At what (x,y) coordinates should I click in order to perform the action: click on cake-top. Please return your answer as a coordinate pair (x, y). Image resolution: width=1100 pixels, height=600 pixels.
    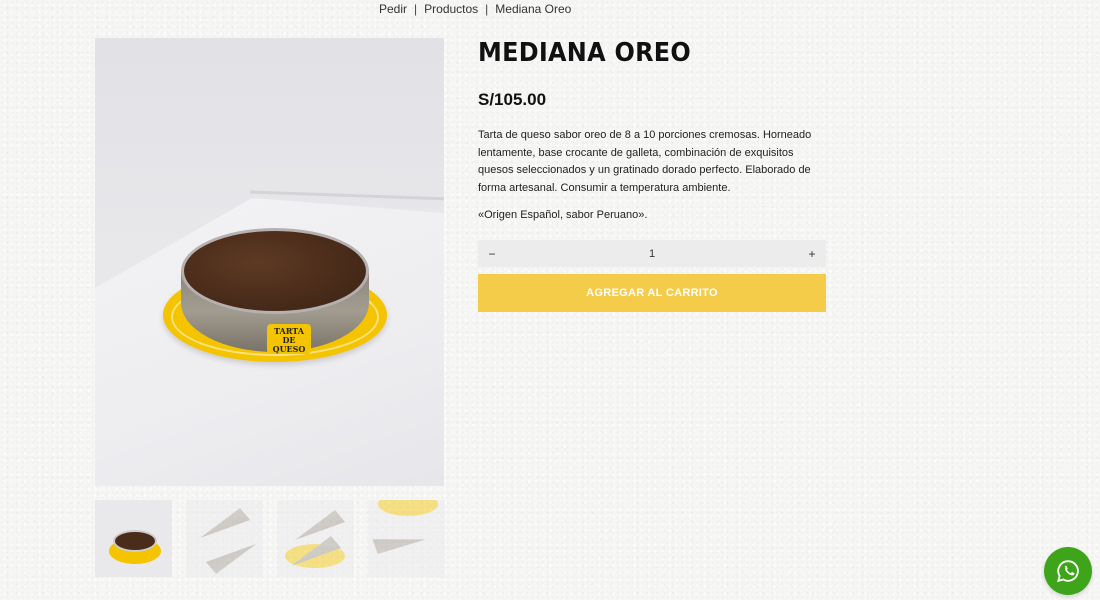
    Looking at the image, I should click on (275, 271).